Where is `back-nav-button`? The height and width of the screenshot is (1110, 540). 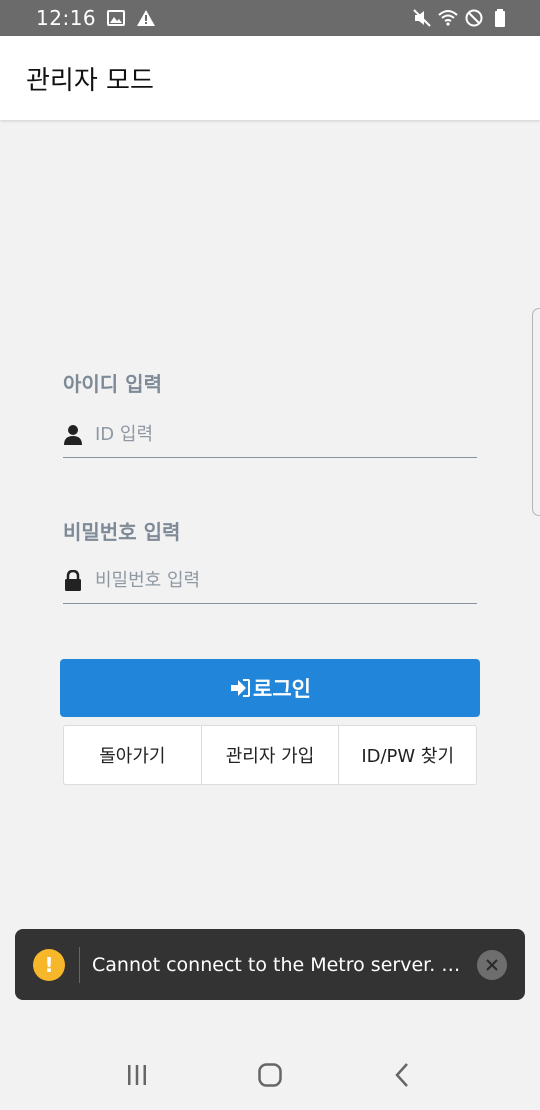 back-nav-button is located at coordinates (403, 1075).